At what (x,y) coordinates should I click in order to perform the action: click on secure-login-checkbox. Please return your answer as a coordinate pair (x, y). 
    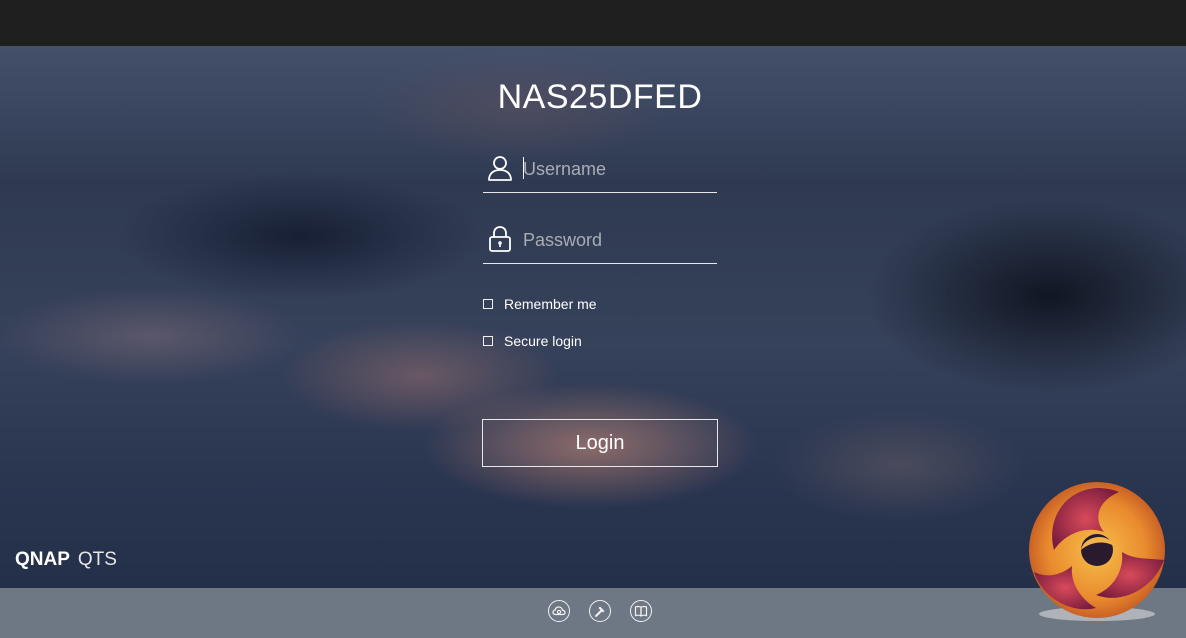
    Looking at the image, I should click on (488, 341).